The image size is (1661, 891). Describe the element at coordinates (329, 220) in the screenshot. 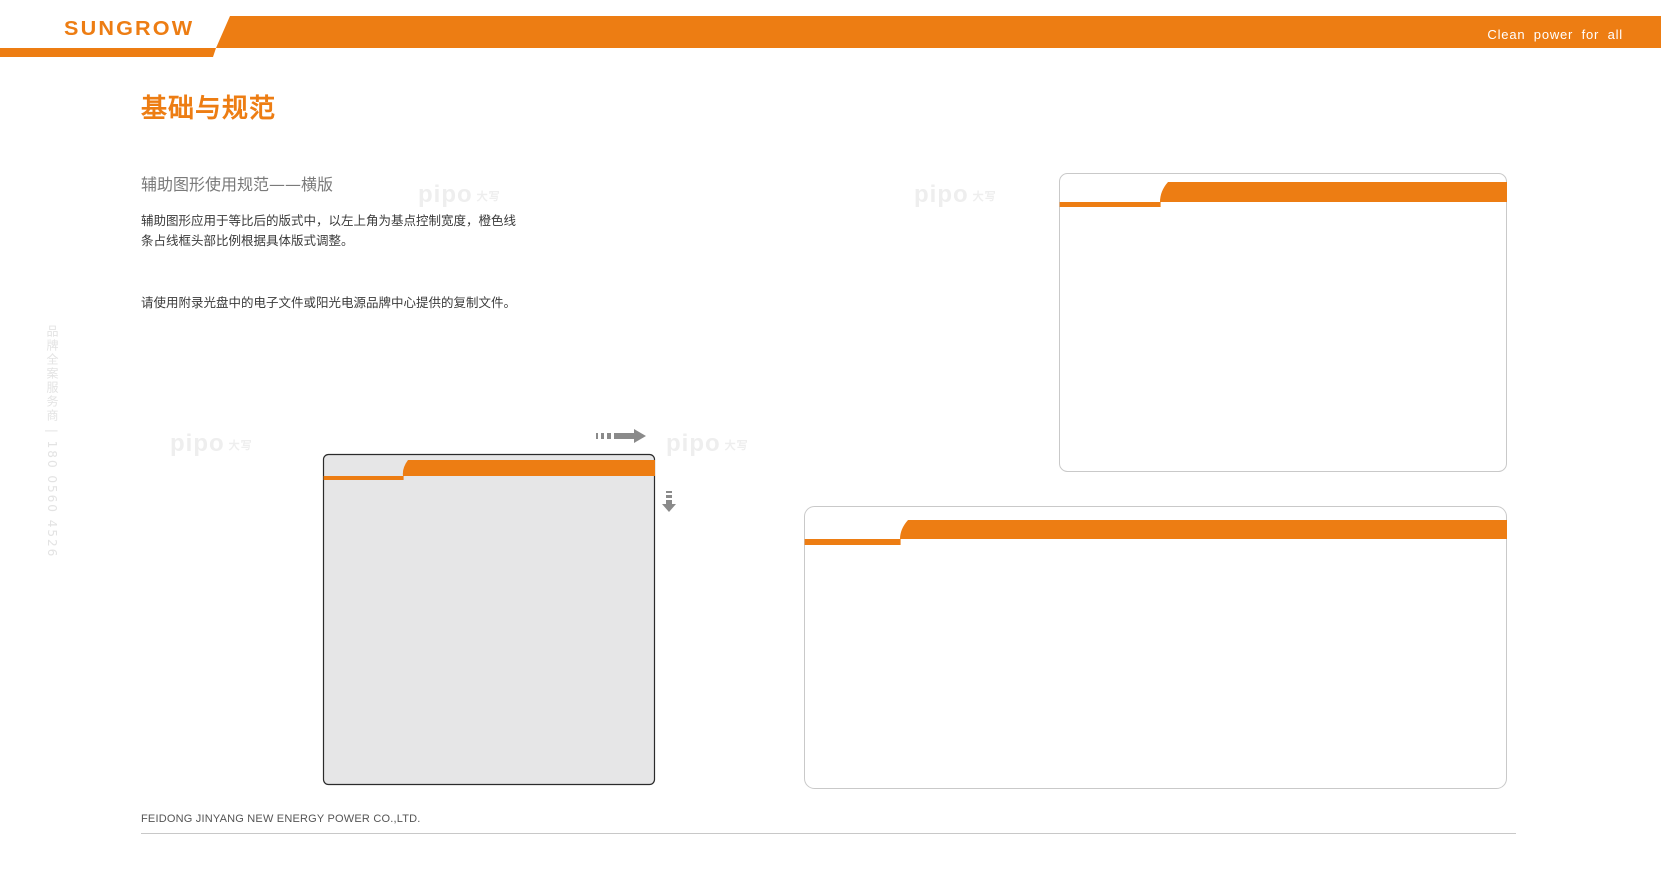

I see `description-line: 辅助图形应用于等比后的版式中，以左上角为基点控制宽度，橙色线` at that location.